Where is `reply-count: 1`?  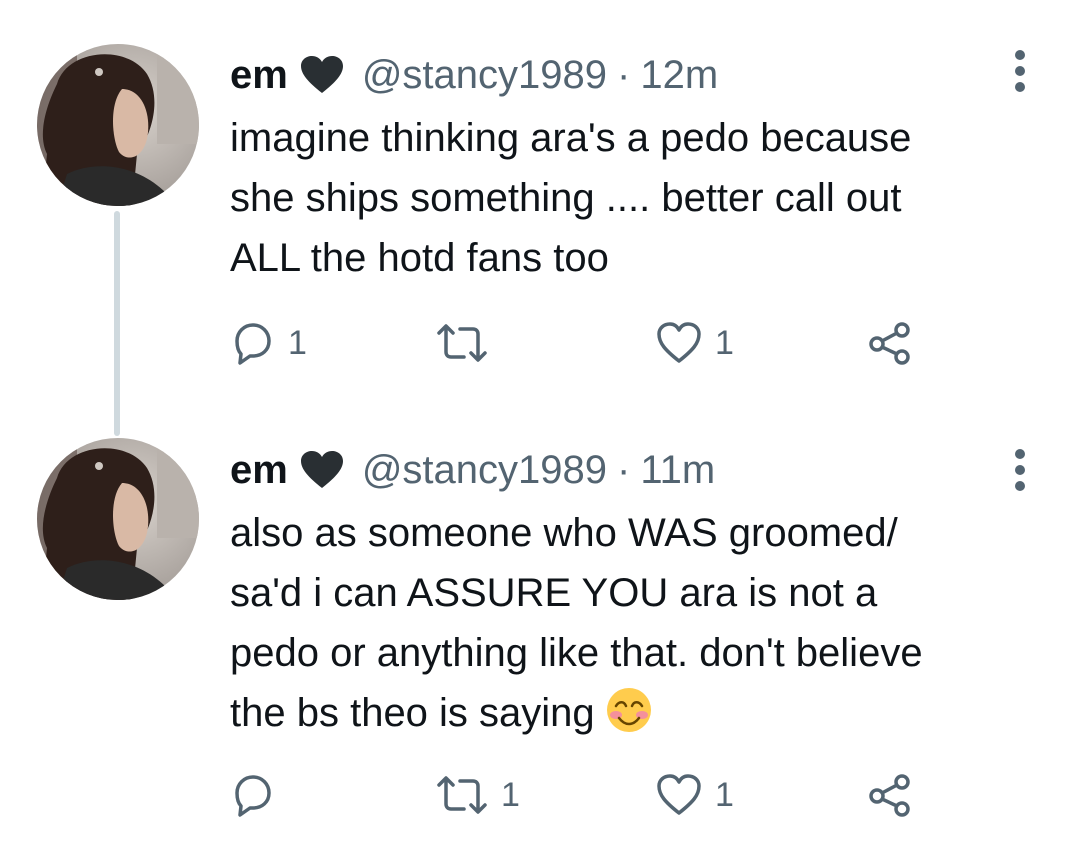
reply-count: 1 is located at coordinates (297, 342).